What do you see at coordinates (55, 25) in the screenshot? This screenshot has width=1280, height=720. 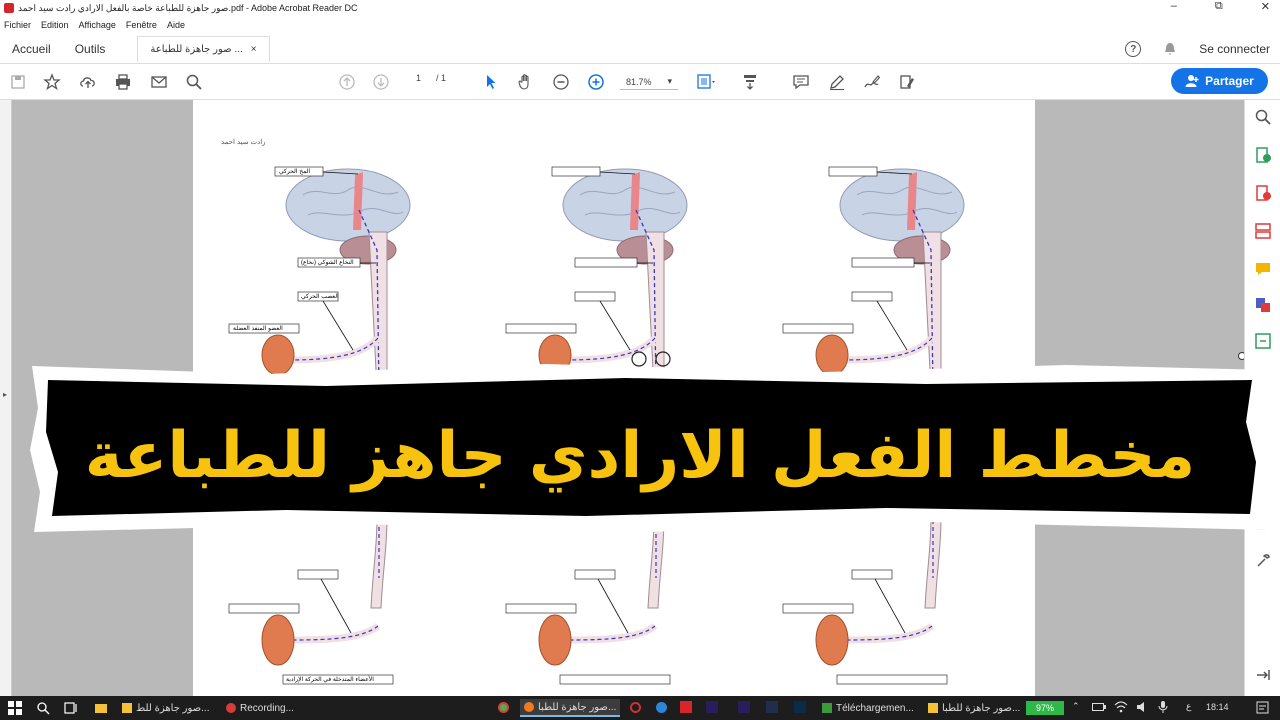 I see `menu-edition: Edition` at bounding box center [55, 25].